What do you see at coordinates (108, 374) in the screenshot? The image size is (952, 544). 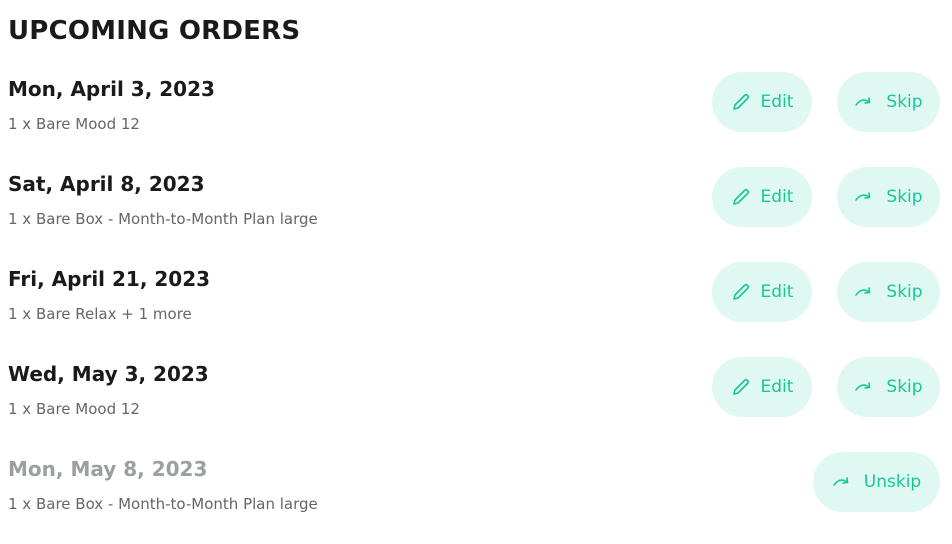 I see `order-date: Wed, May 3, 2023` at bounding box center [108, 374].